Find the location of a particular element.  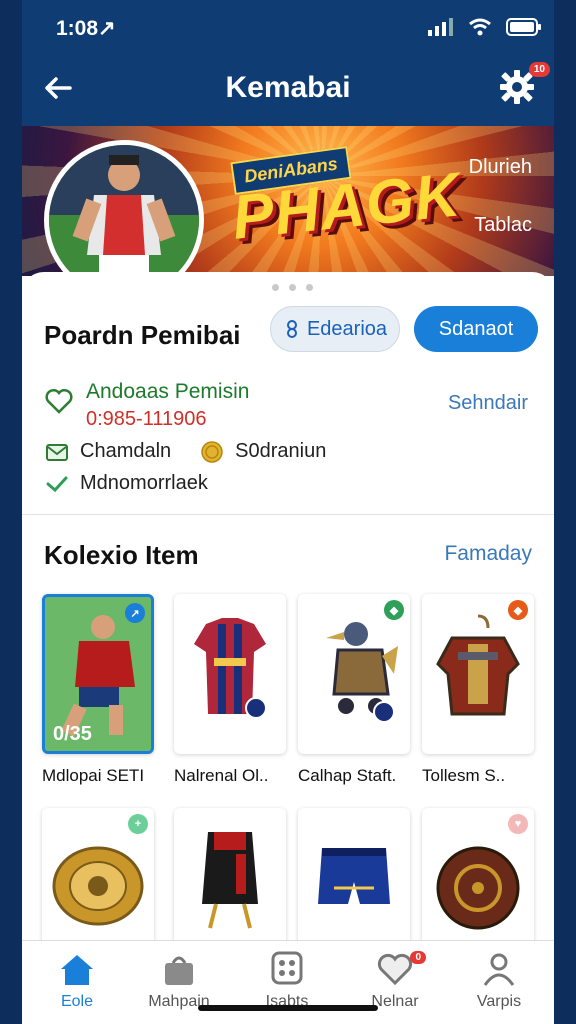

collection-item: ◆ Tollesm S.. is located at coordinates (478, 689).